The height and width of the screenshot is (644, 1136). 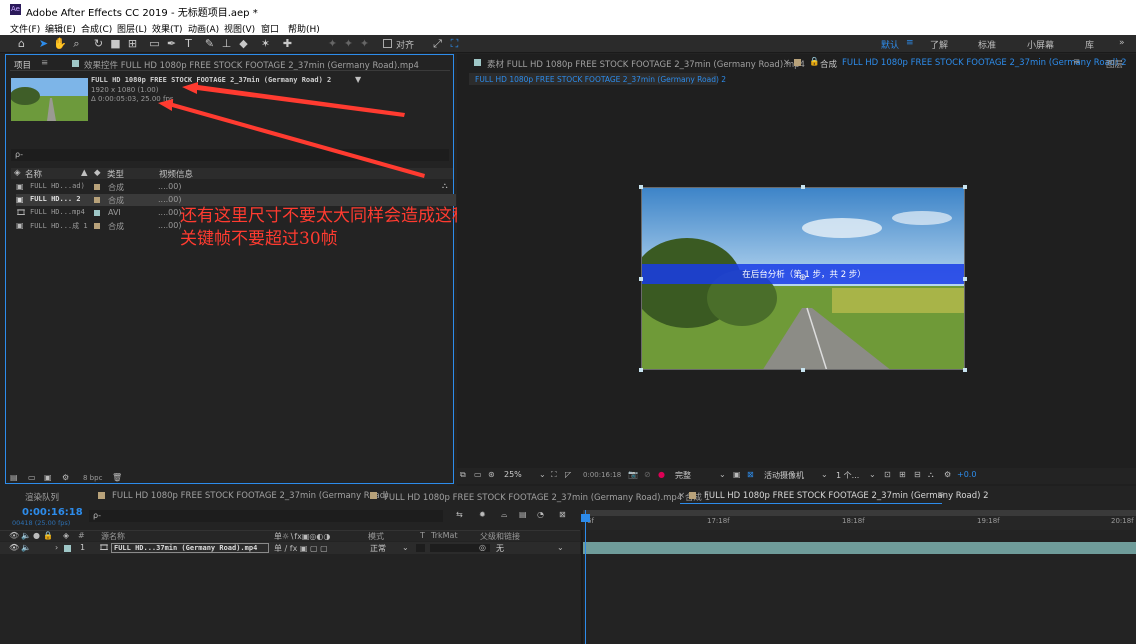 What do you see at coordinates (188, 43) in the screenshot?
I see `type-tool-icon: T` at bounding box center [188, 43].